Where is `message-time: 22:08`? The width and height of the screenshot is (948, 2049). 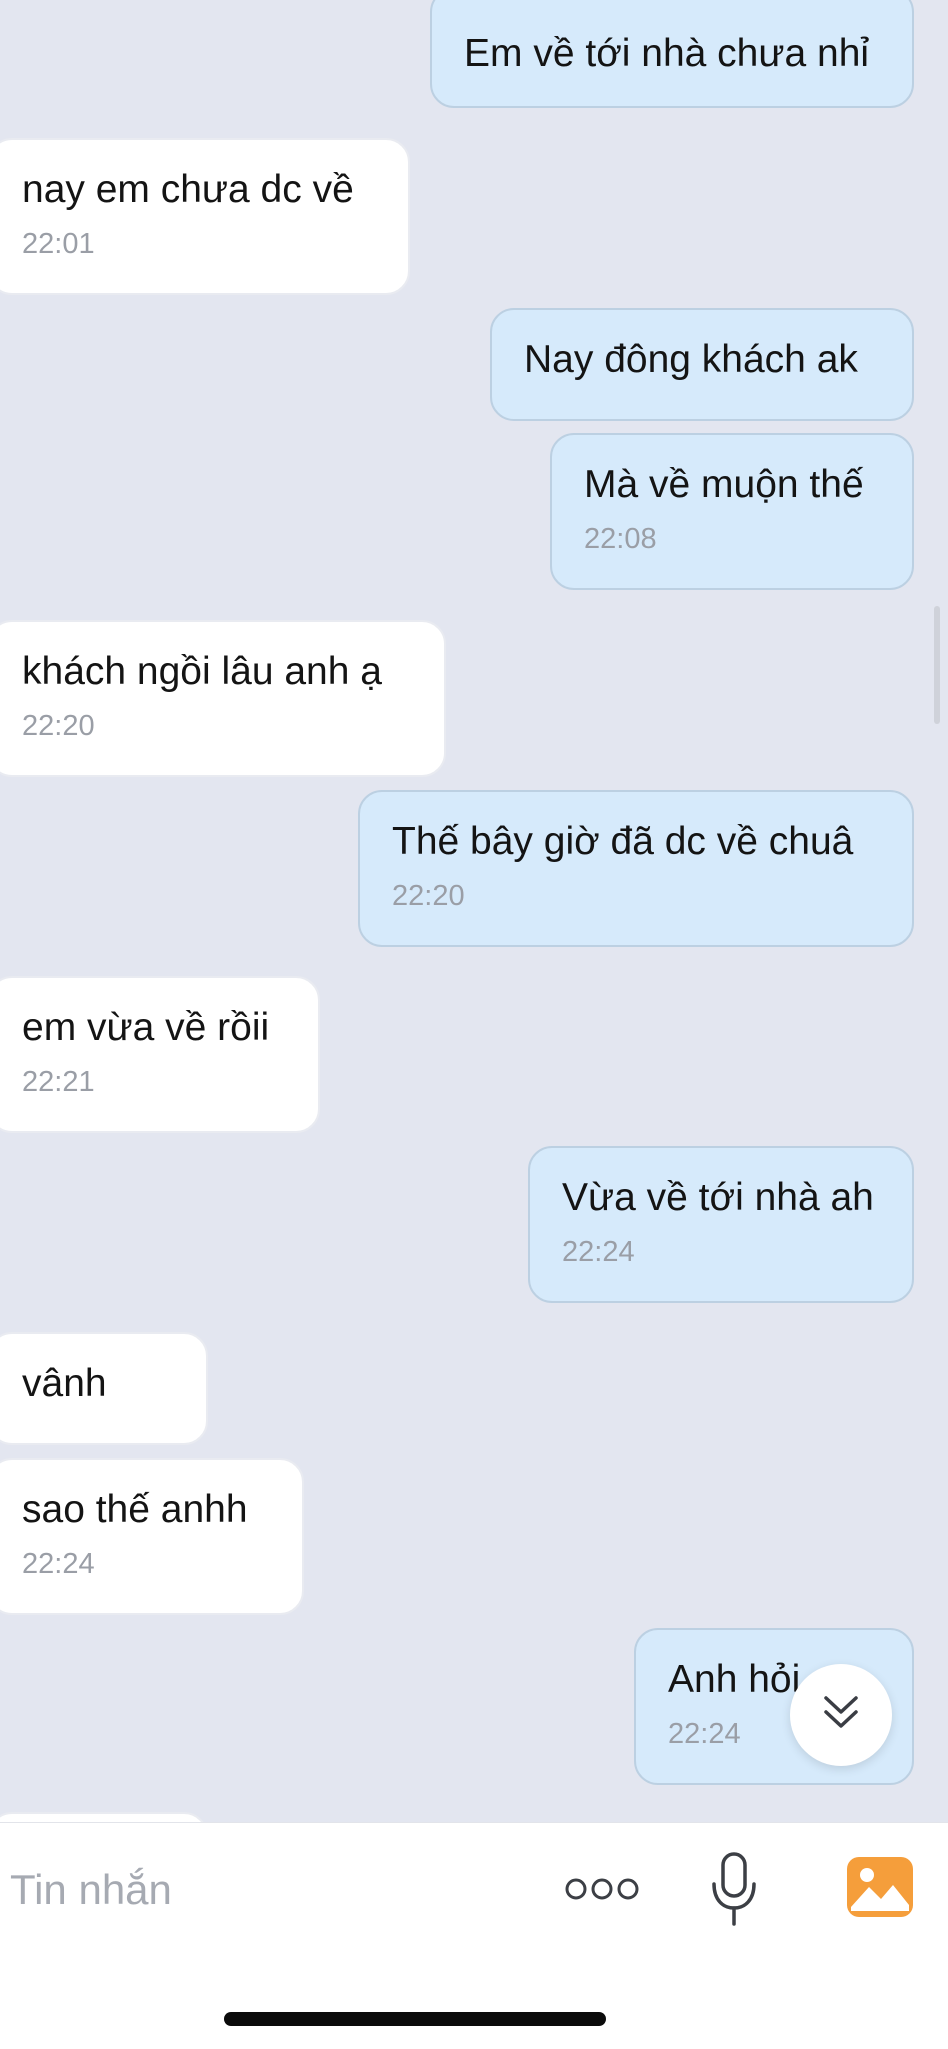
message-time: 22:08 is located at coordinates (620, 539).